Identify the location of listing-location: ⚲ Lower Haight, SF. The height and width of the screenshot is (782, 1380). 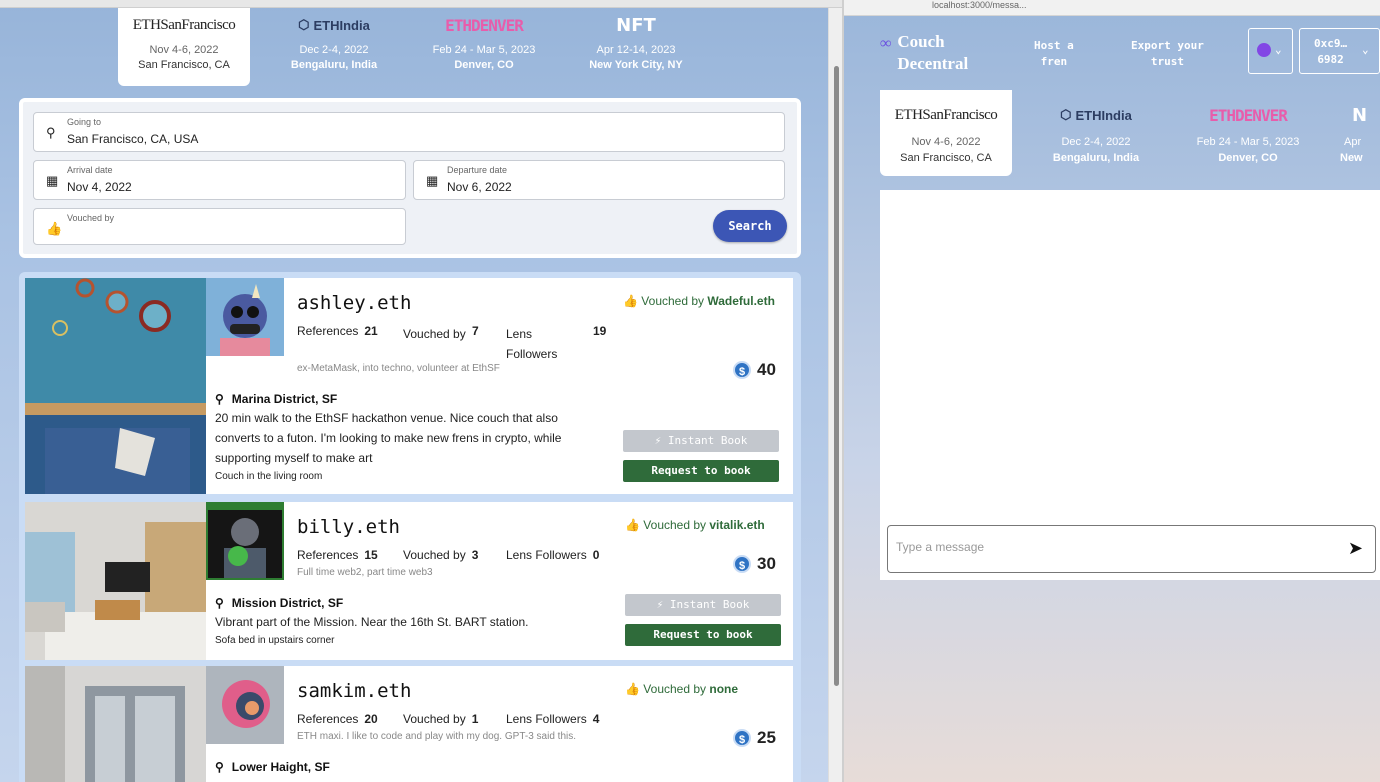
(272, 767).